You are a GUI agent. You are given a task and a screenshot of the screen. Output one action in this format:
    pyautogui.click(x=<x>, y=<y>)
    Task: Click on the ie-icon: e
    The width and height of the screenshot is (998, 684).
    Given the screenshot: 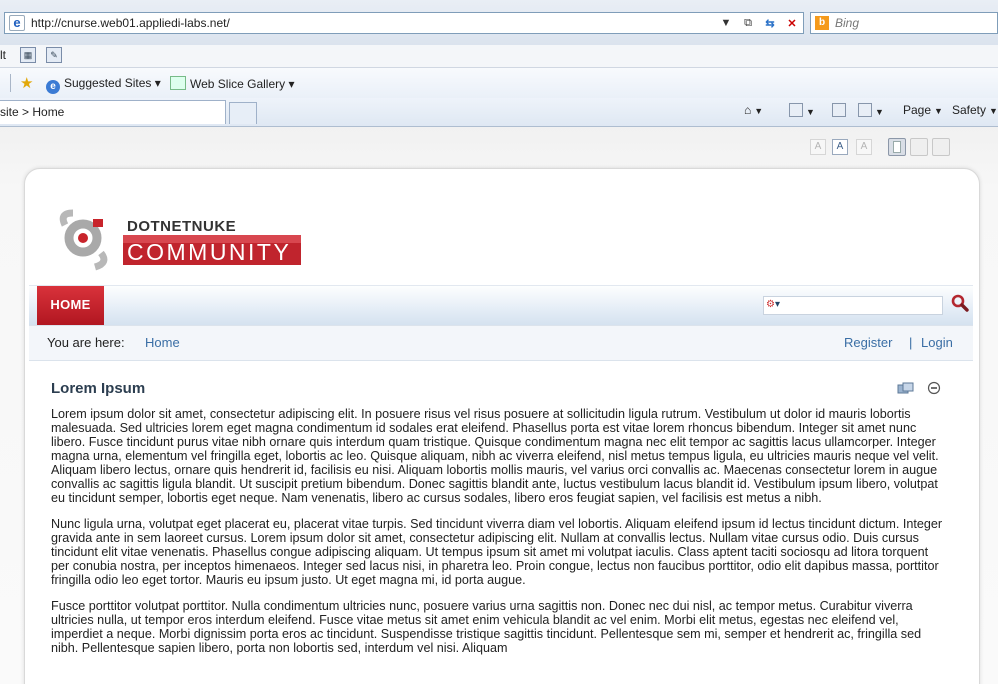 What is the action you would take?
    pyautogui.click(x=53, y=87)
    